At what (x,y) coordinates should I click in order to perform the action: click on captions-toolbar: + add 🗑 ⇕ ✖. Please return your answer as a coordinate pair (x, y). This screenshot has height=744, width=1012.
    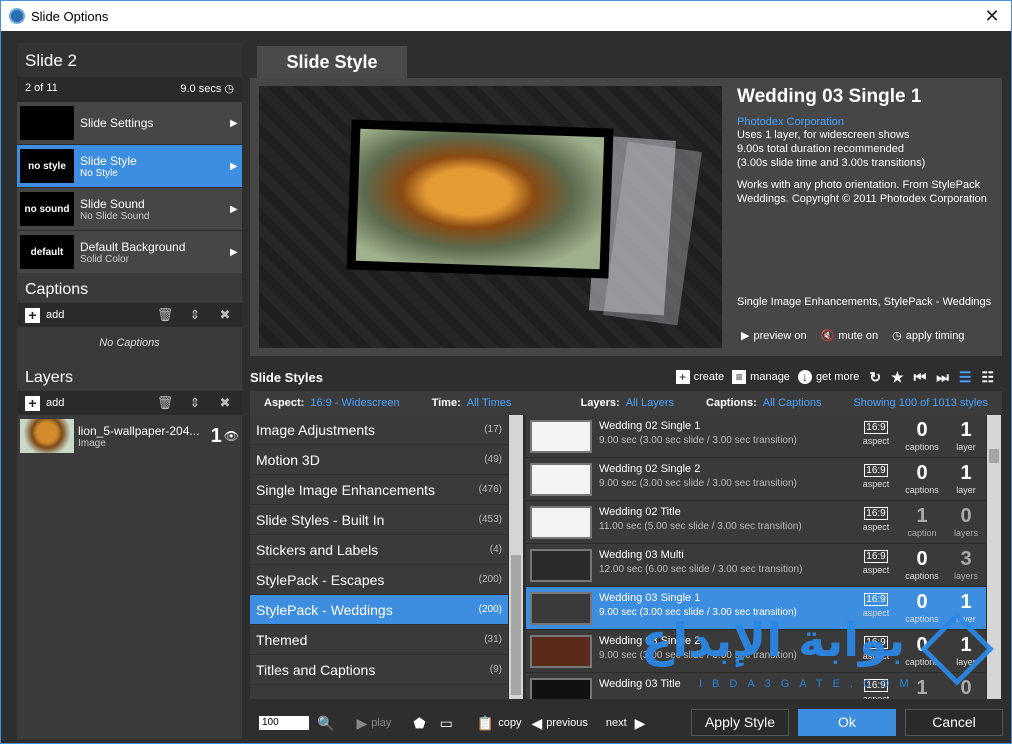
    Looking at the image, I should click on (129, 315).